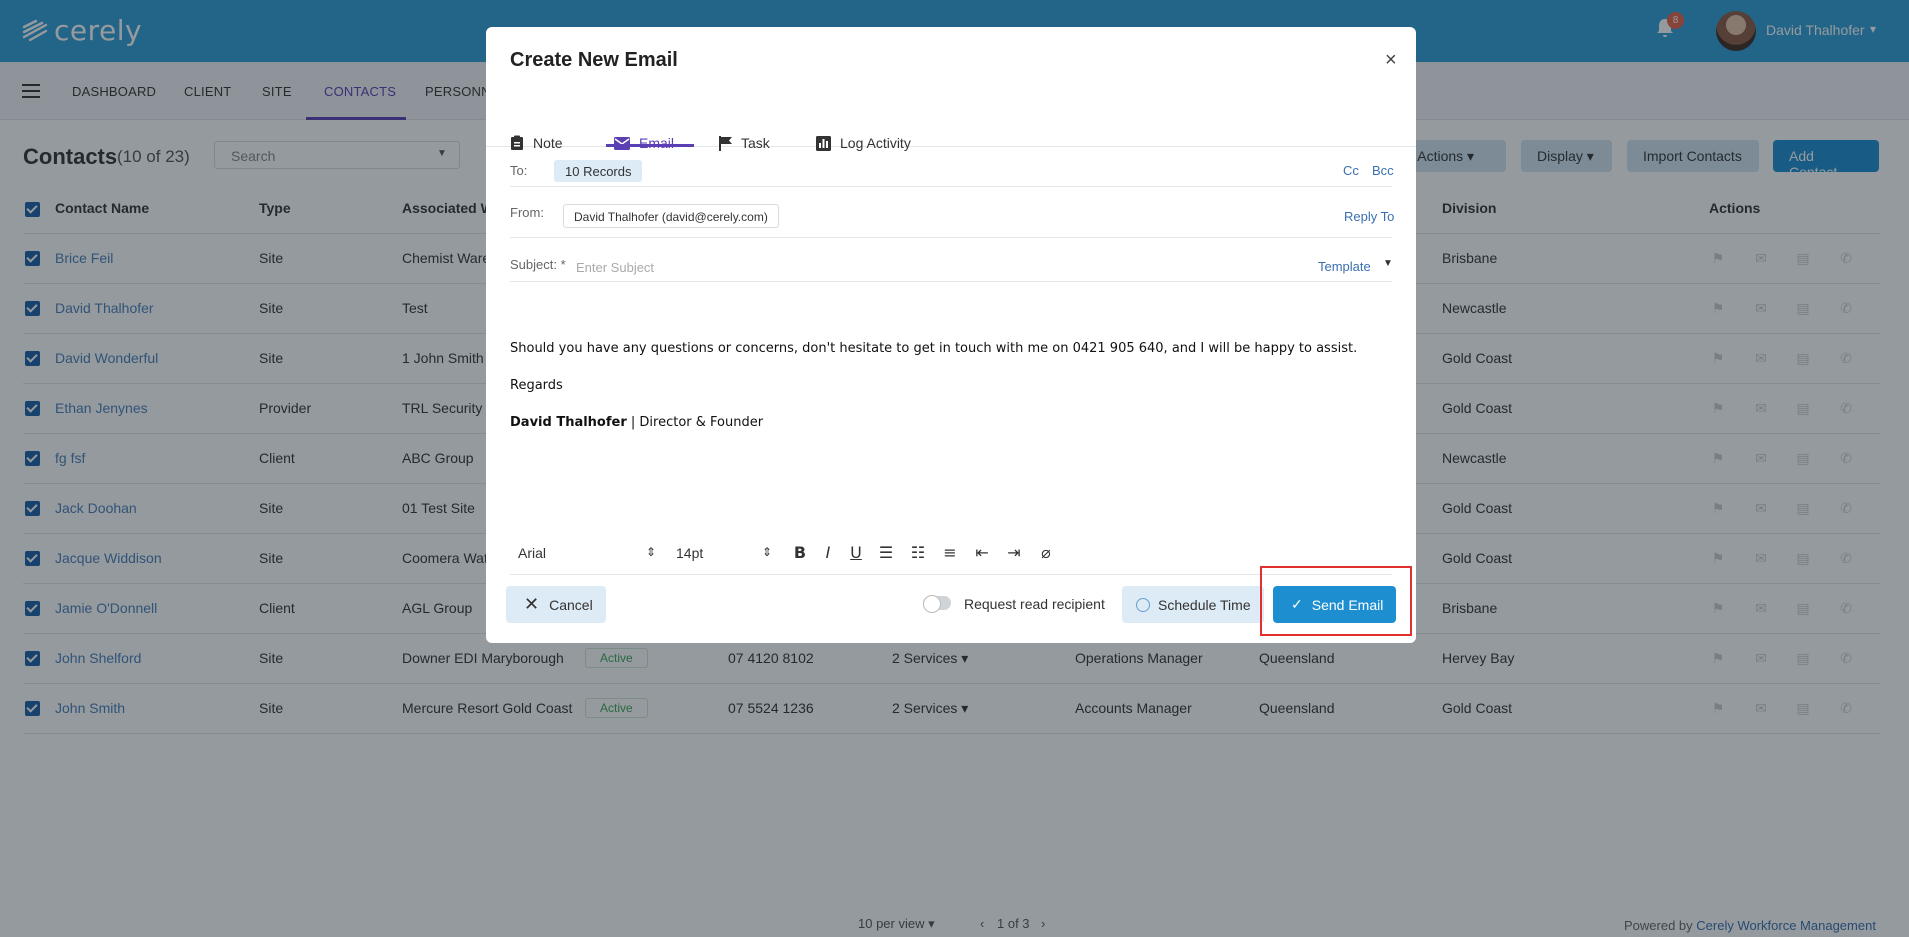  I want to click on reply-to-link: Reply To, so click(1369, 216).